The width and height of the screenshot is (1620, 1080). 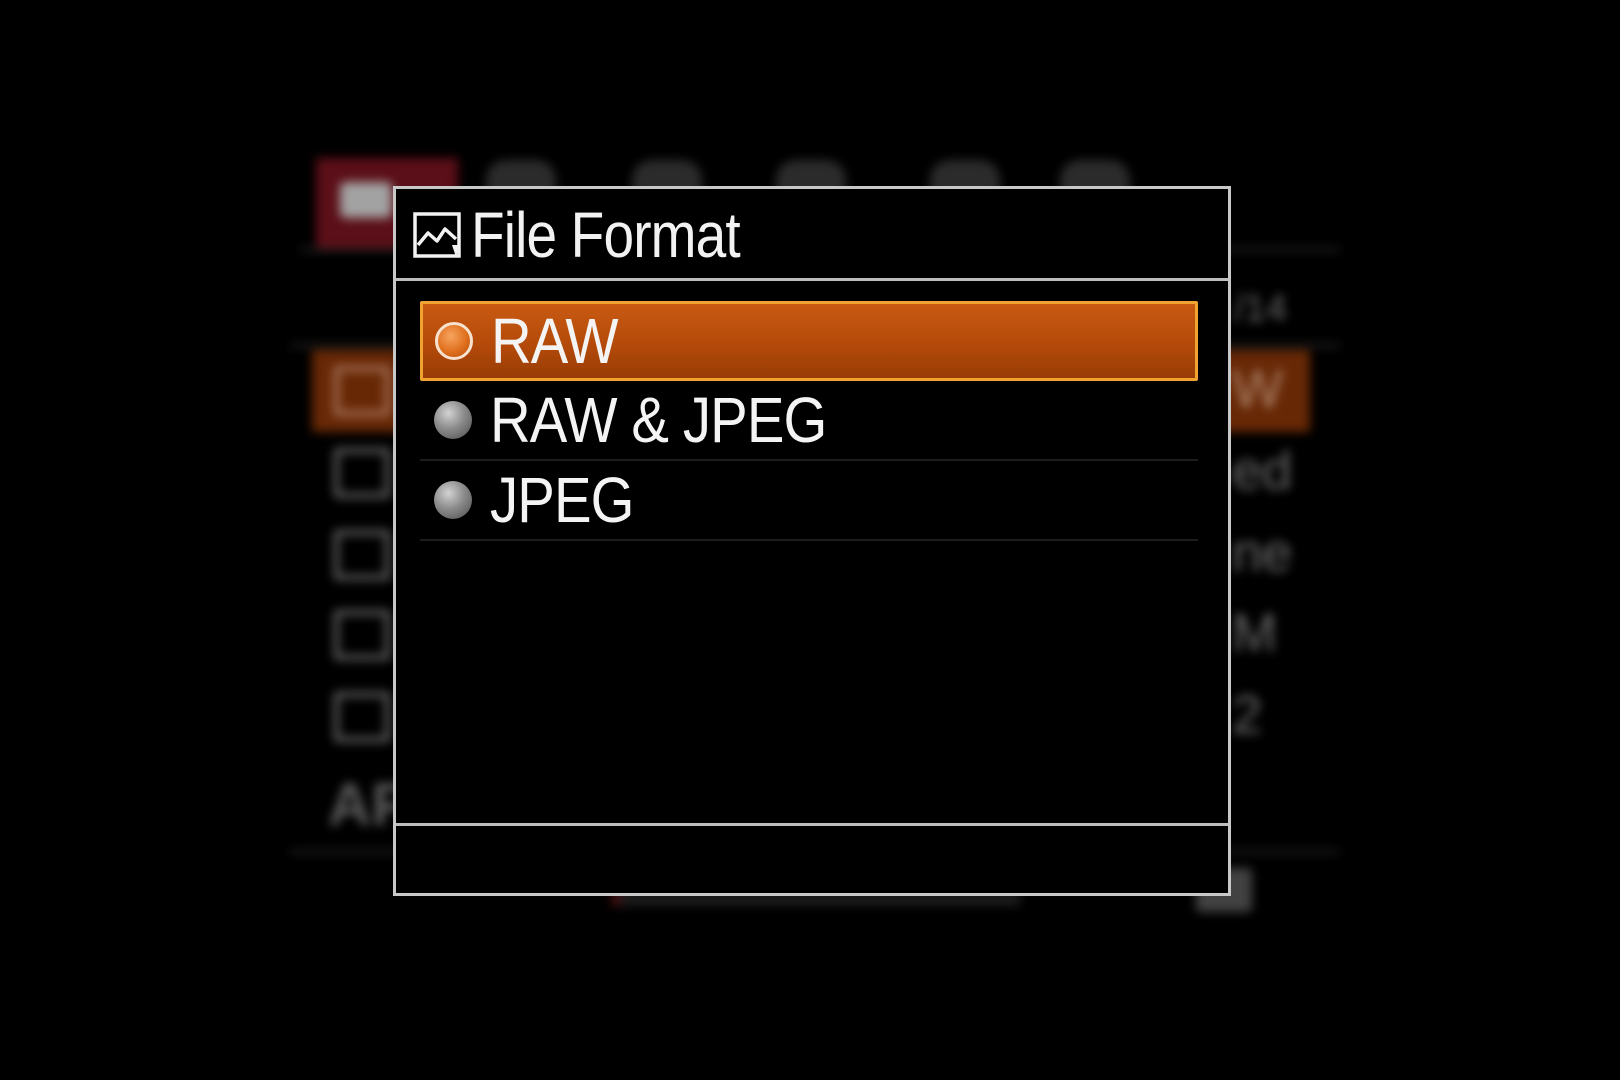 What do you see at coordinates (812, 858) in the screenshot?
I see `dialog-footer` at bounding box center [812, 858].